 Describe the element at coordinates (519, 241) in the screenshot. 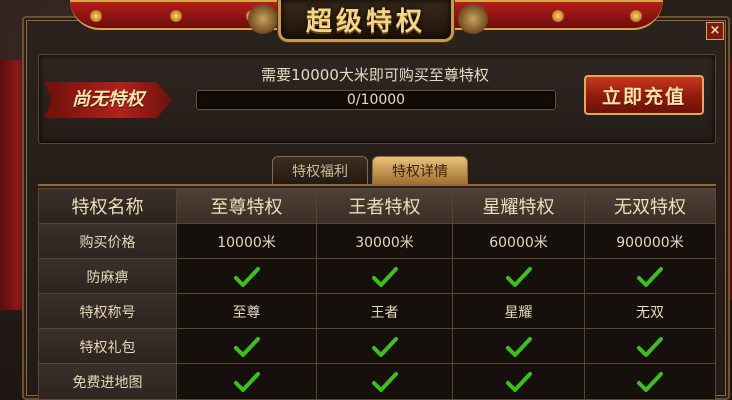

I see `table-cell: 60000米` at that location.